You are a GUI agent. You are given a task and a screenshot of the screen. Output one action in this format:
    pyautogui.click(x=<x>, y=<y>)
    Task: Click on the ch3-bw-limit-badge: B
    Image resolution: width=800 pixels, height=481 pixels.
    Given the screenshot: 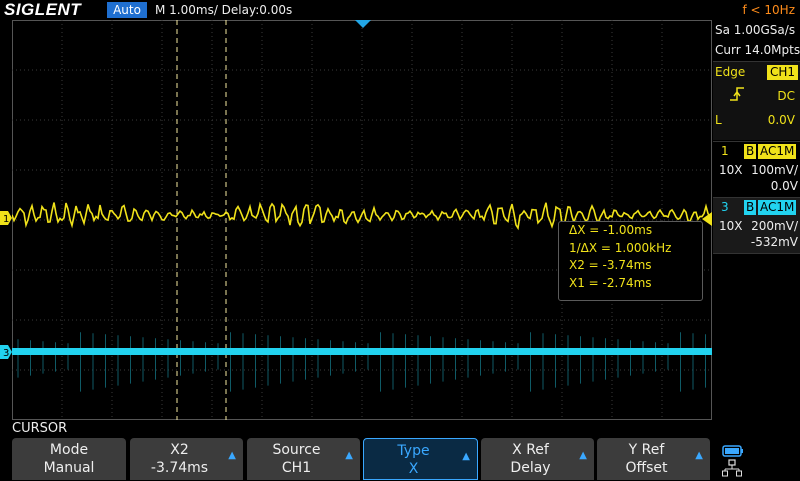 What is the action you would take?
    pyautogui.click(x=750, y=207)
    